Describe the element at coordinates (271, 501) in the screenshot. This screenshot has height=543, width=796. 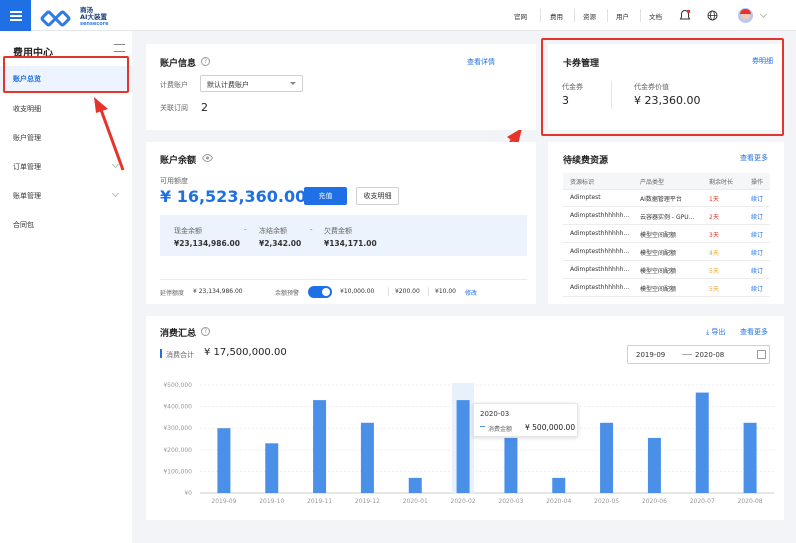
I see `x-tick-label: 2019-10` at that location.